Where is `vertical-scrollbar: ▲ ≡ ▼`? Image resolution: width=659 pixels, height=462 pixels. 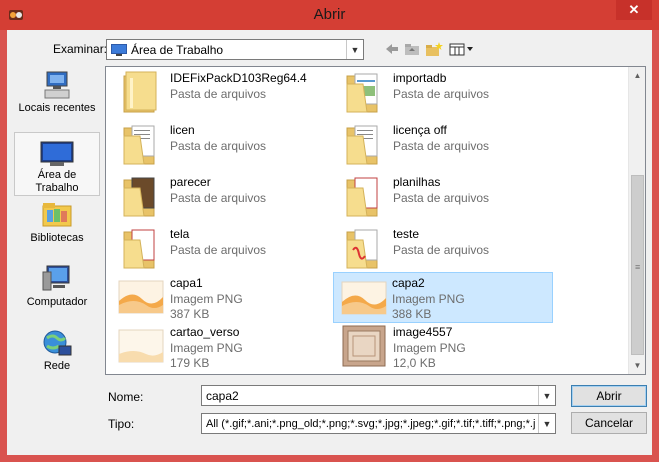
vertical-scrollbar: ▲ ≡ ▼ is located at coordinates (636, 220).